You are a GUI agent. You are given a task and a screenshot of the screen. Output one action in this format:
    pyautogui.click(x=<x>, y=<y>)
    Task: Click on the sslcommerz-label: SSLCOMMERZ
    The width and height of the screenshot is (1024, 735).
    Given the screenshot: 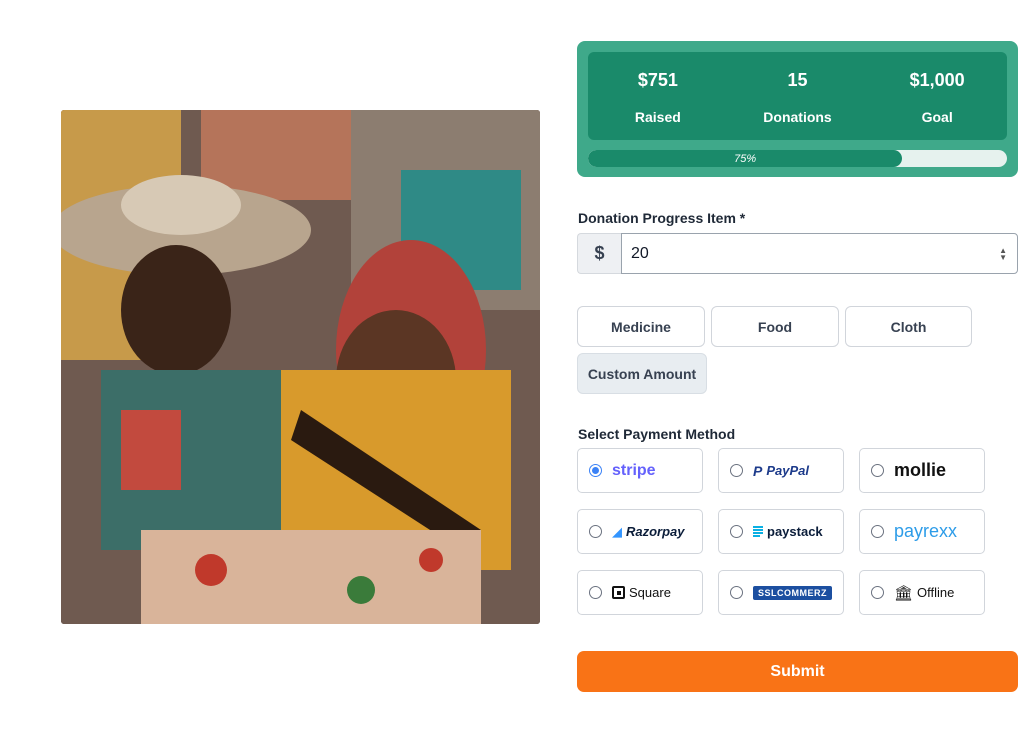 What is the action you would take?
    pyautogui.click(x=792, y=592)
    